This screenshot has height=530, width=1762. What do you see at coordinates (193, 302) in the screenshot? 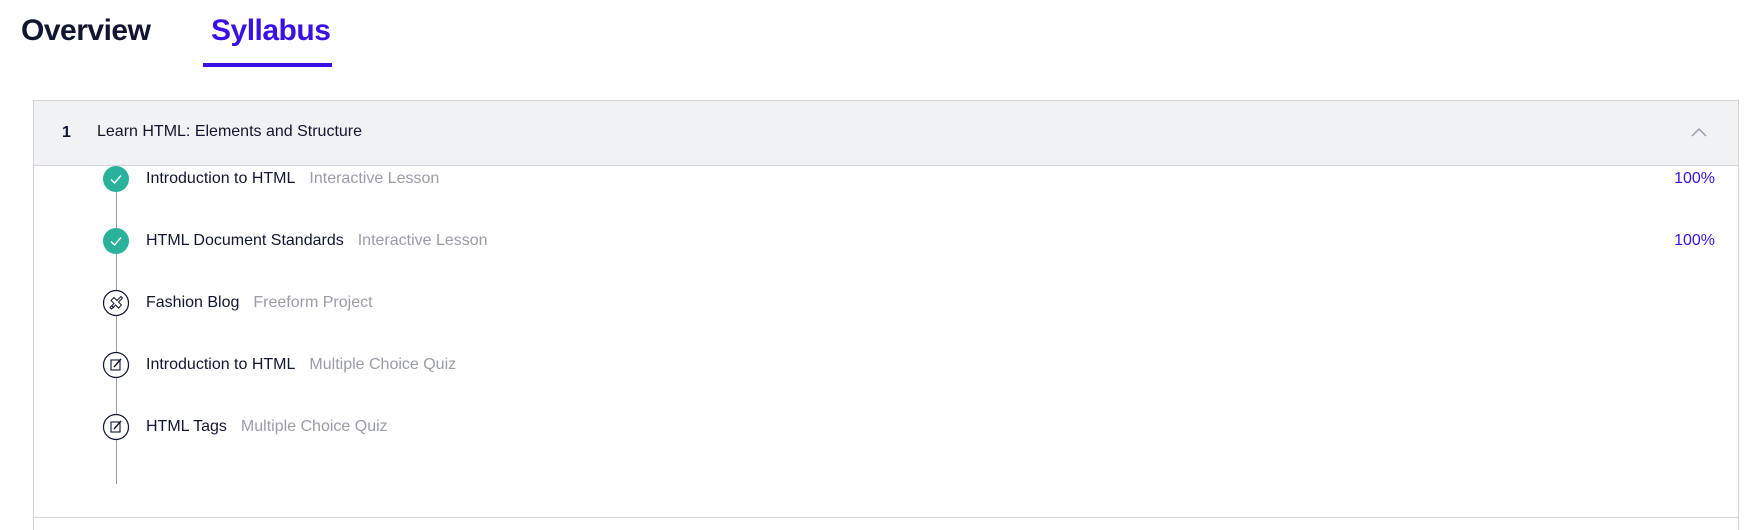
I see `item-title: Fashion Blog` at bounding box center [193, 302].